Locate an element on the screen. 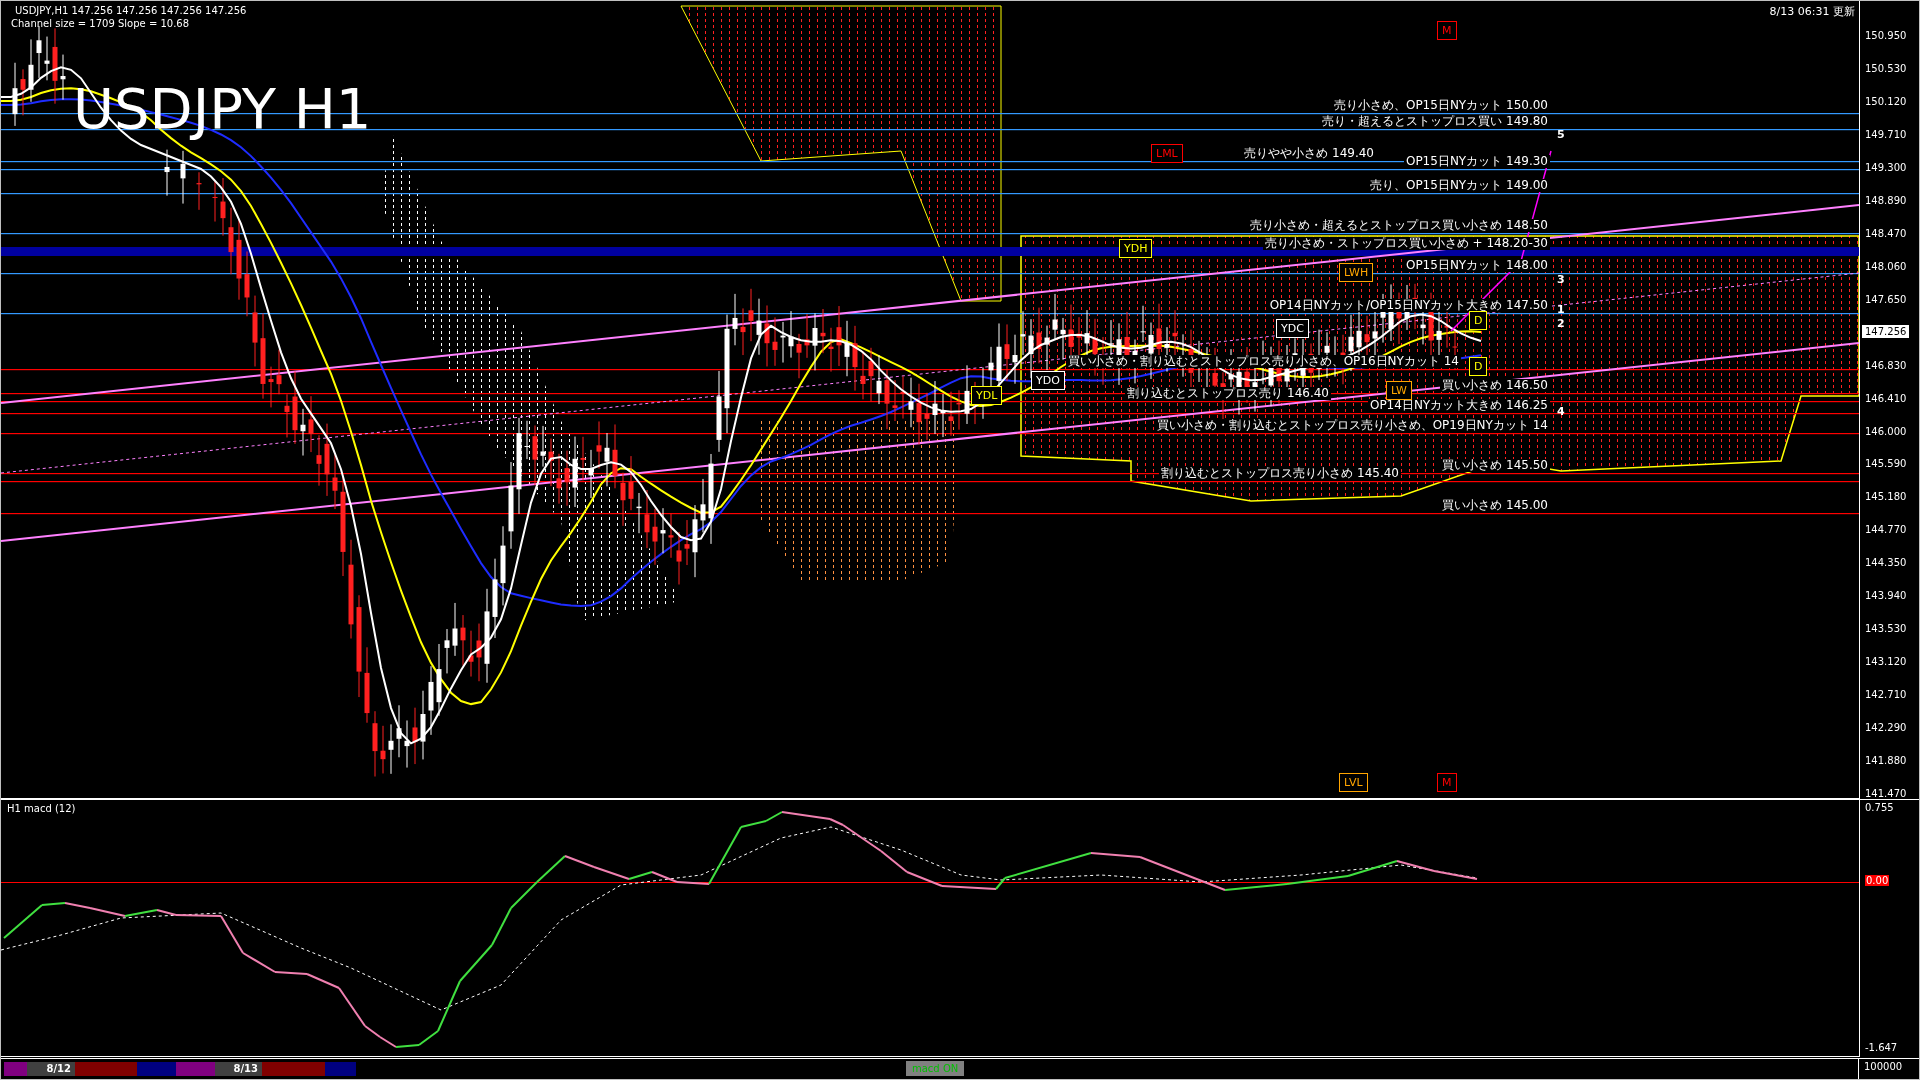 The image size is (1920, 1080). price-tick: 142.290 is located at coordinates (1886, 728).